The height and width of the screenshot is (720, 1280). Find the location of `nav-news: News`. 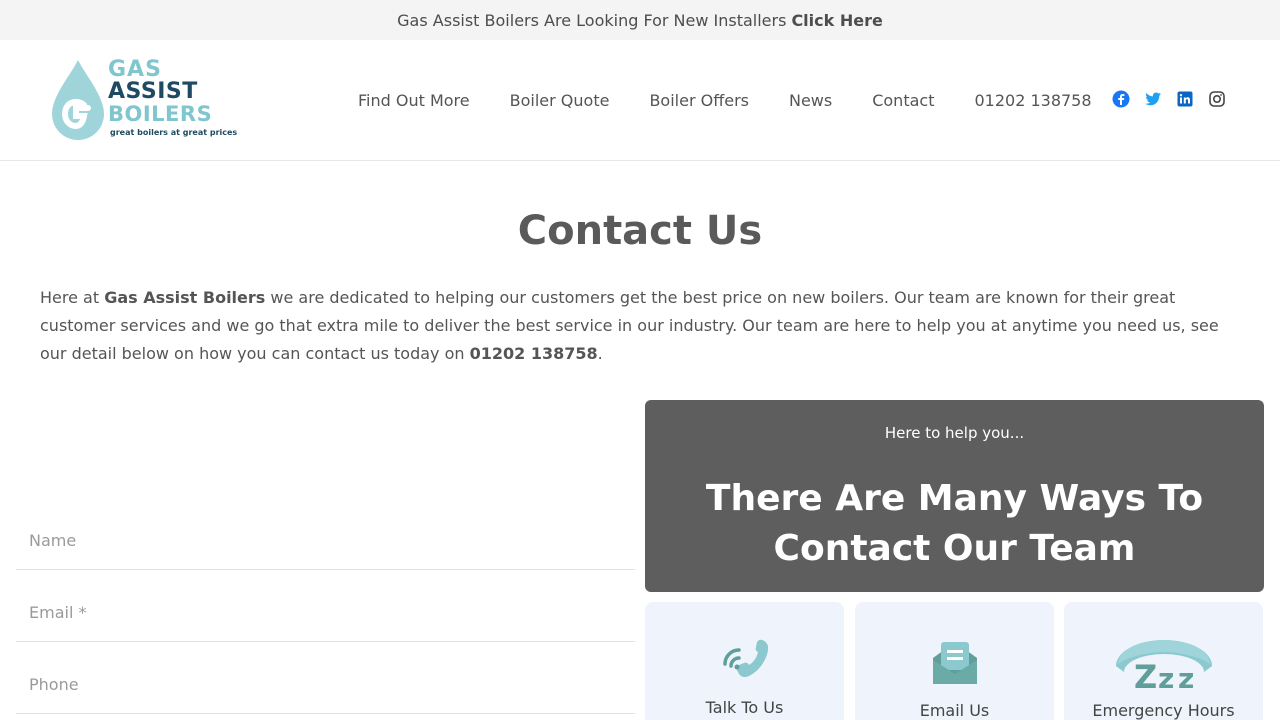

nav-news: News is located at coordinates (810, 100).